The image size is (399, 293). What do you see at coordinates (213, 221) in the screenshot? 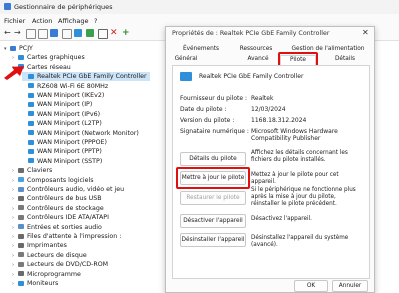
I see `disable-device-button: Désactiver l'appareil` at bounding box center [213, 221].